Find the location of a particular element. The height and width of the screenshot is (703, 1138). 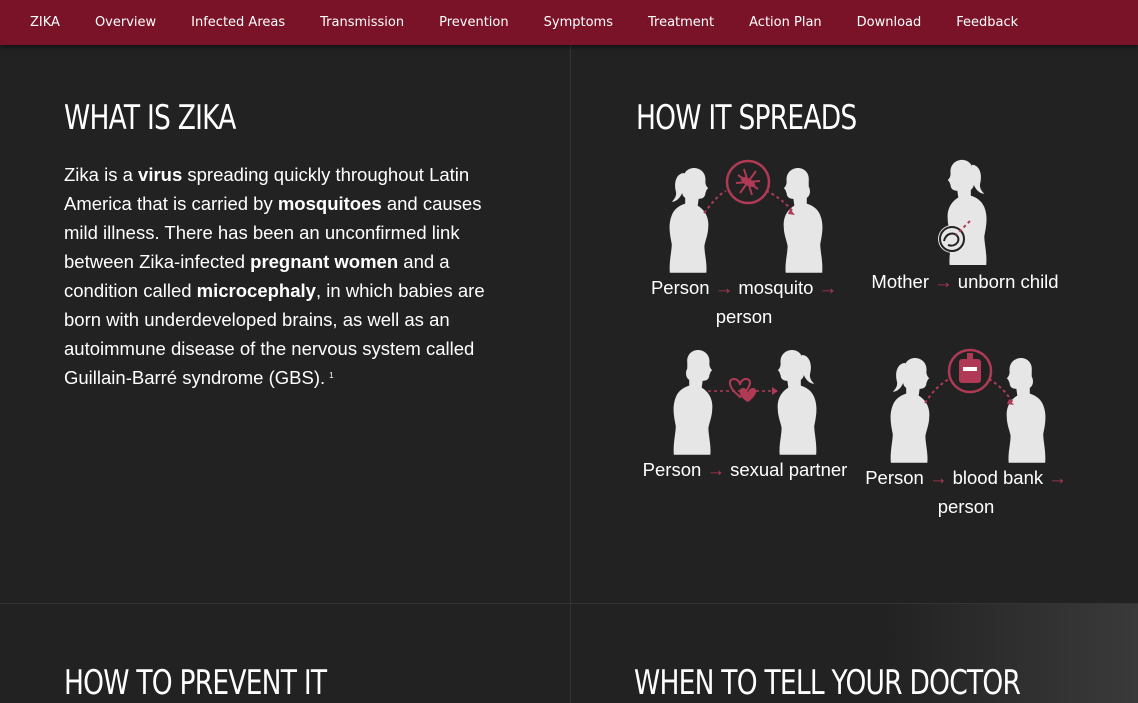

nav-infected-areas: Infected Areas is located at coordinates (238, 22).